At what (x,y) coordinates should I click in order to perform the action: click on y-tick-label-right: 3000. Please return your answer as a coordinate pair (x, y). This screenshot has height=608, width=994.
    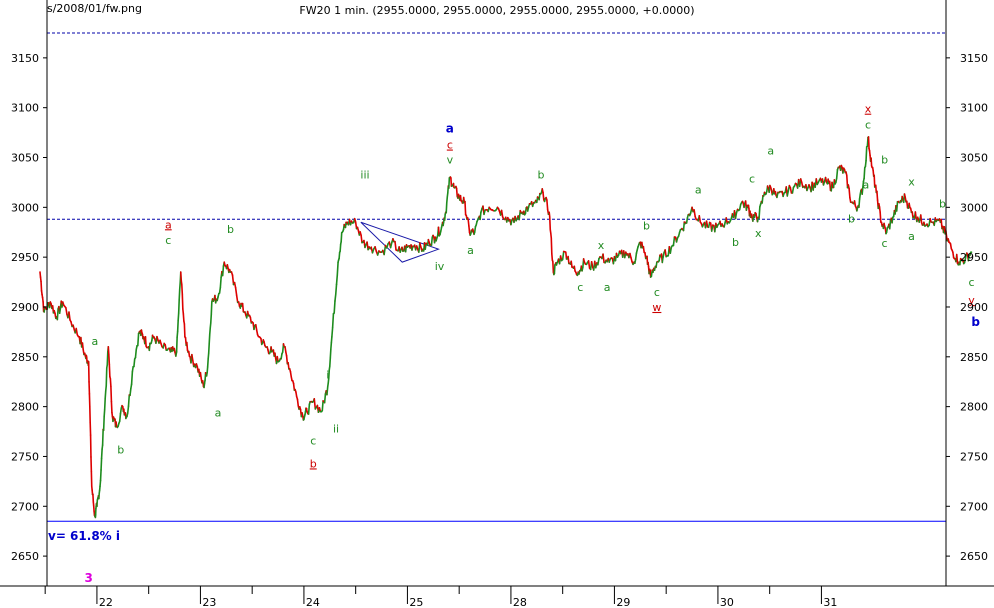
    Looking at the image, I should click on (974, 207).